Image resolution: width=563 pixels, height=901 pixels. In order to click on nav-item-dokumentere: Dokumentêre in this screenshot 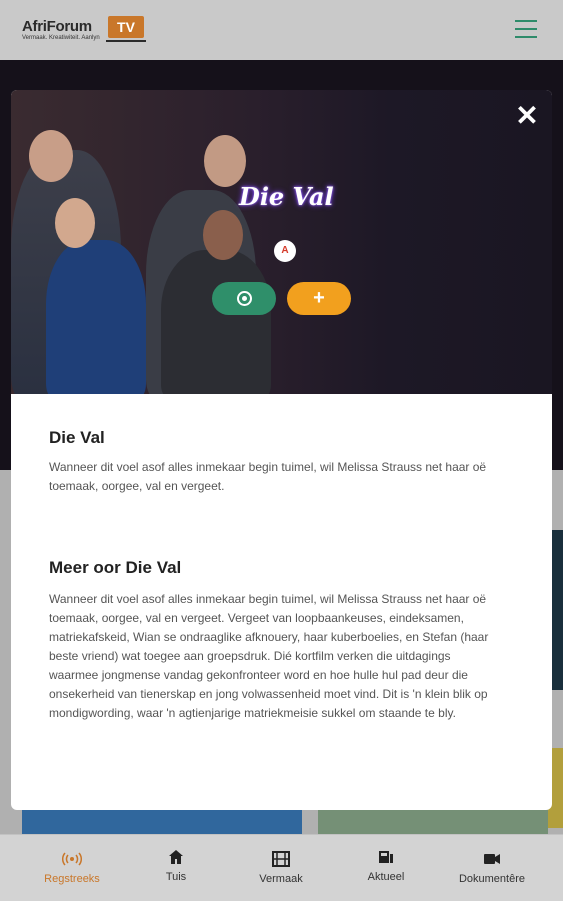, I will do `click(492, 867)`.